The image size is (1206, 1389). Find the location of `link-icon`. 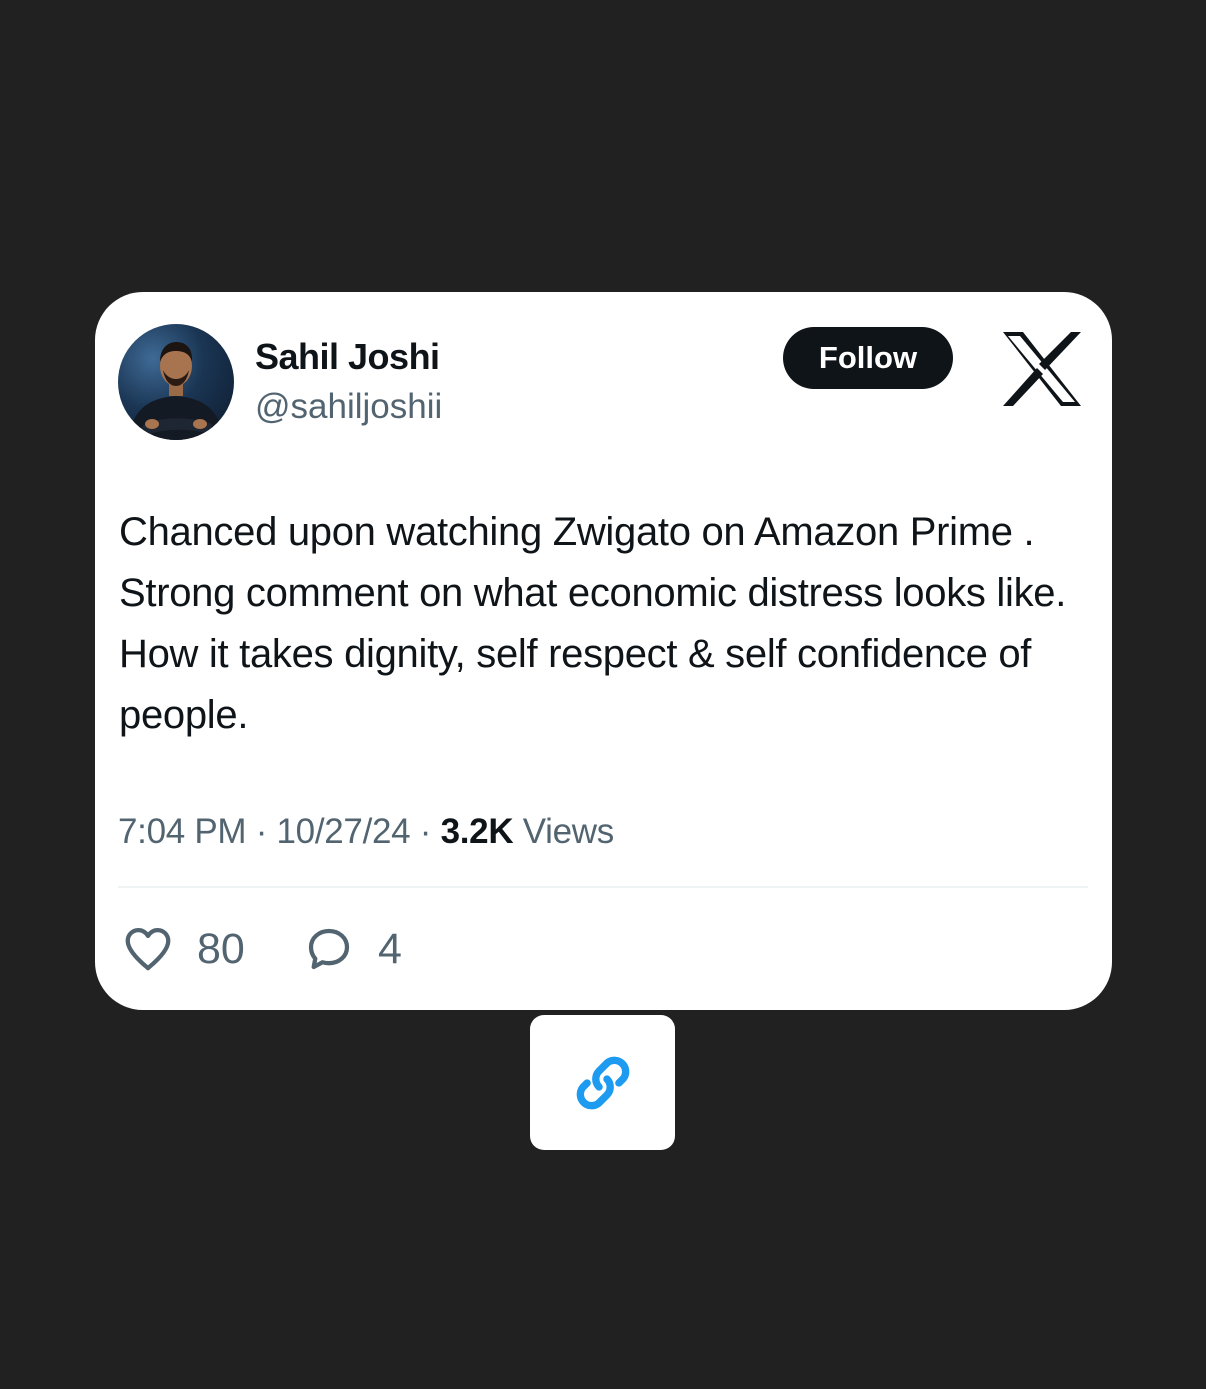

link-icon is located at coordinates (602, 1082).